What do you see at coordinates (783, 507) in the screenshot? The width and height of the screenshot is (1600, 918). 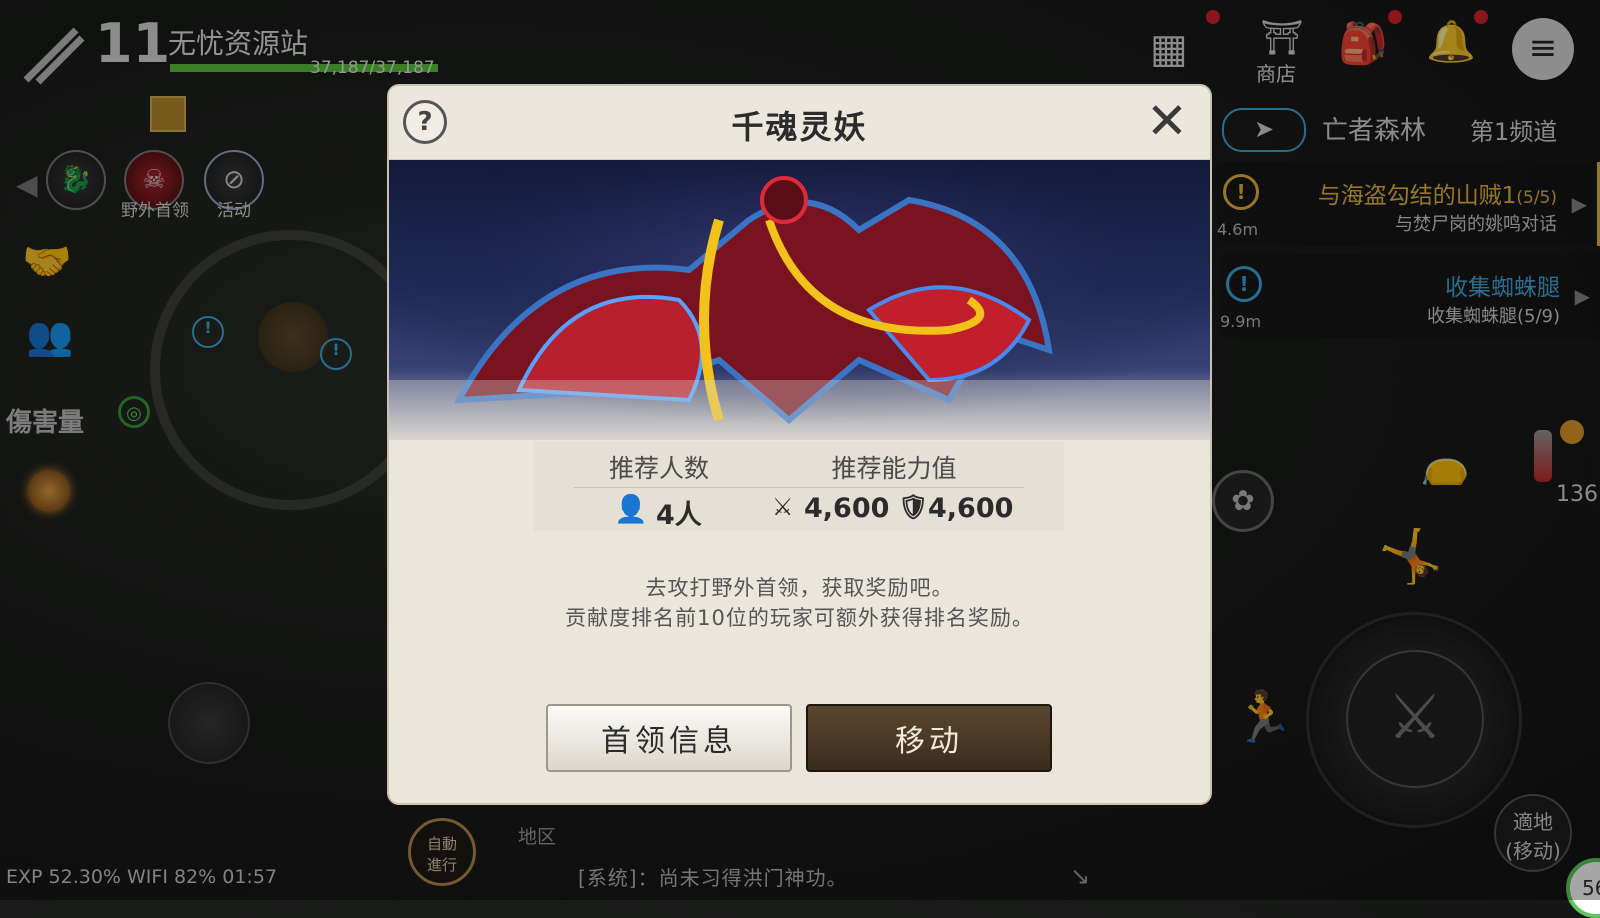 I see `attack-icon: ⚔` at bounding box center [783, 507].